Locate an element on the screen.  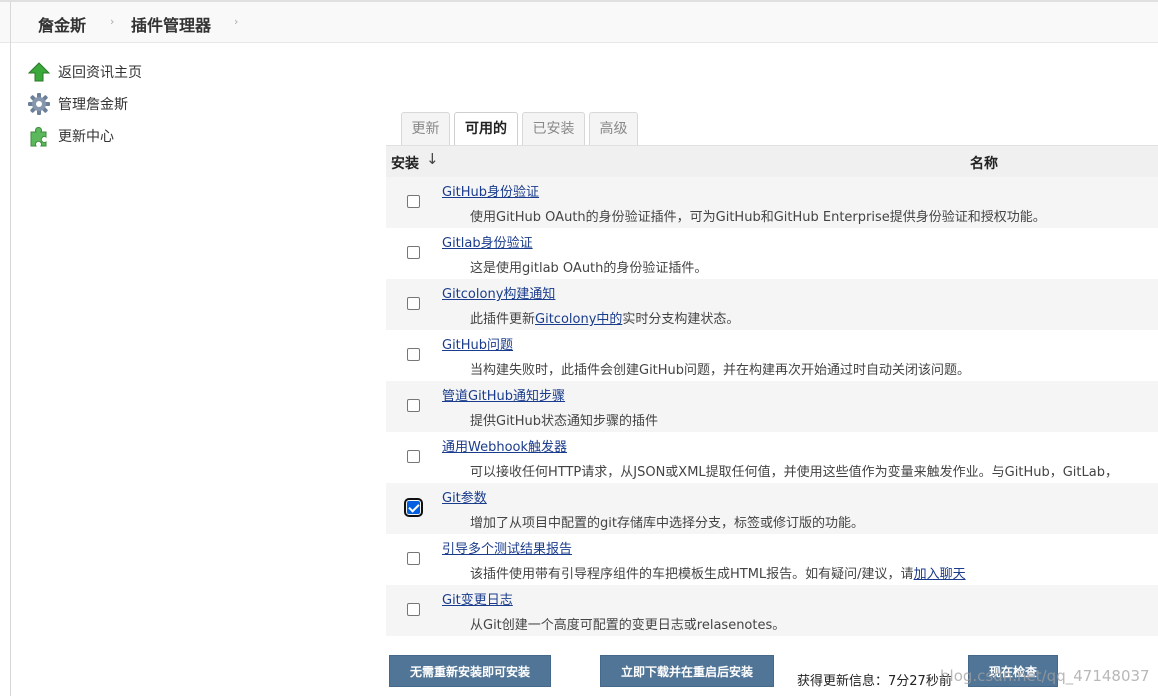
description-text: 该插件使用带有引导程序组件的车把模板生成HTML报告。如有疑问/建议，请 is located at coordinates (692, 574).